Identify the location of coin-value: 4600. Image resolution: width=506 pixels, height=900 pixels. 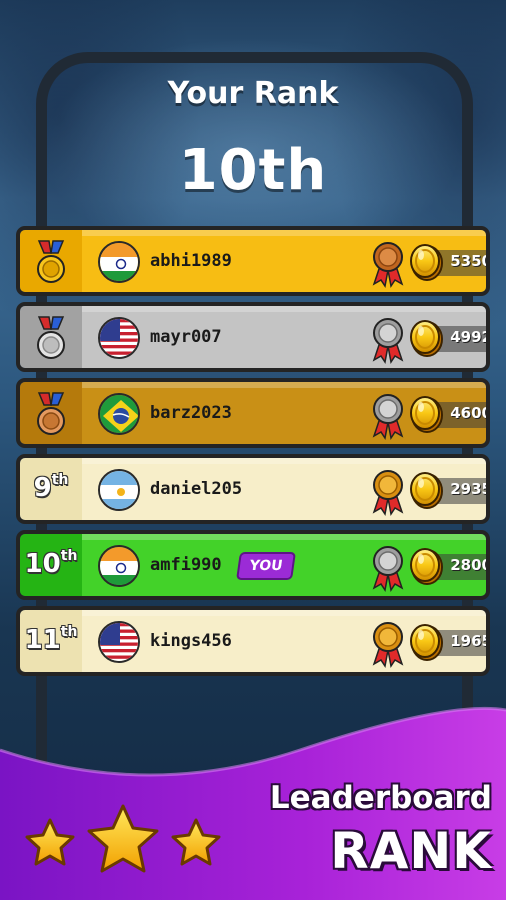
(470, 413).